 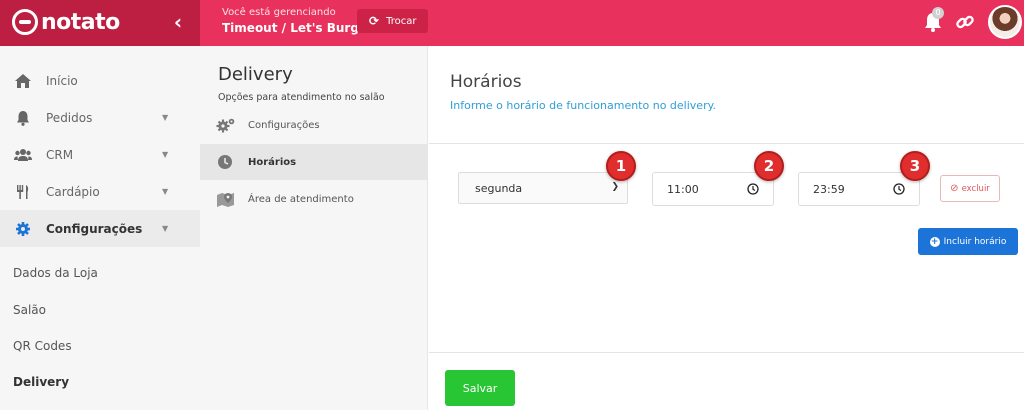 I want to click on open-time-input: 11:00, so click(x=713, y=189).